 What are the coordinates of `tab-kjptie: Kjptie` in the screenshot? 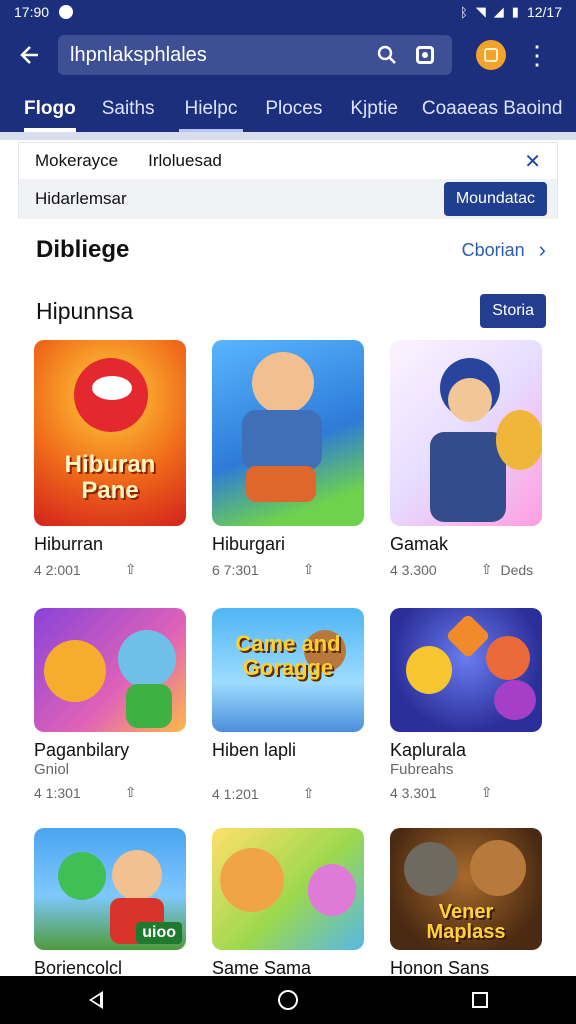 It's located at (374, 109).